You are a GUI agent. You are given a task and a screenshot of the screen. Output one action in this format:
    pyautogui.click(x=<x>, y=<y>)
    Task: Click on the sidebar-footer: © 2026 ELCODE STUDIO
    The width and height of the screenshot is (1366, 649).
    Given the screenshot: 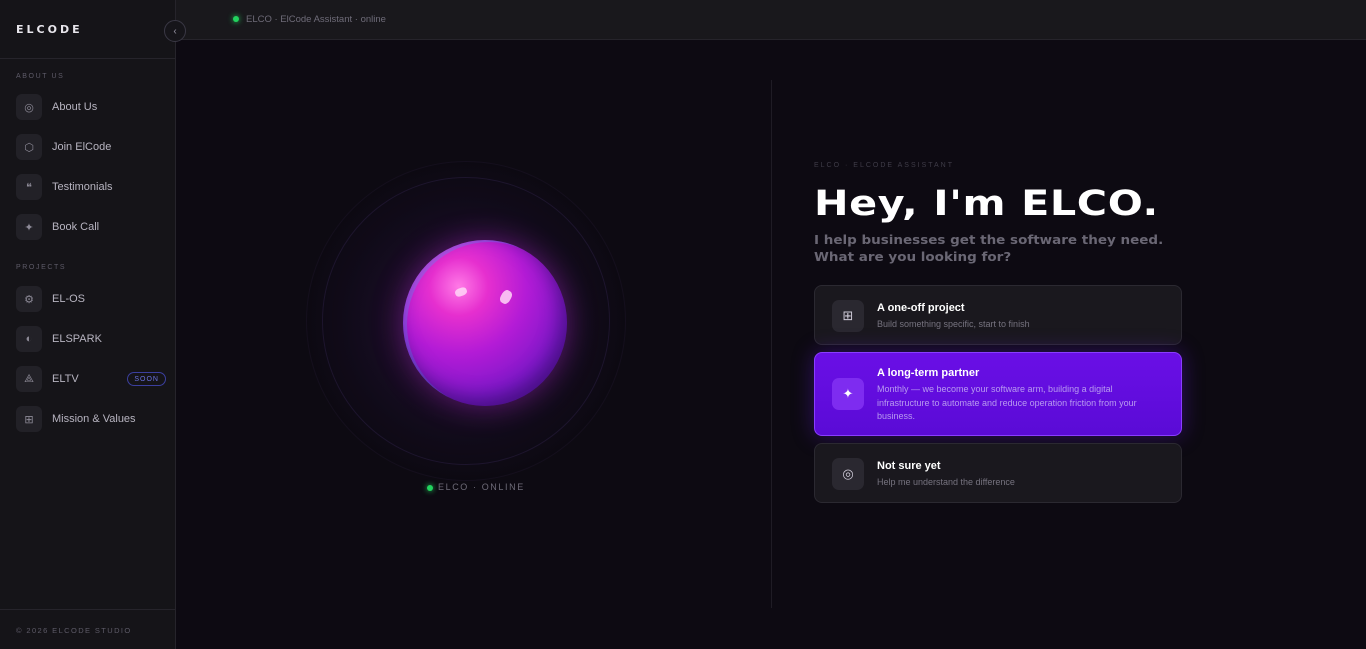 What is the action you would take?
    pyautogui.click(x=88, y=629)
    